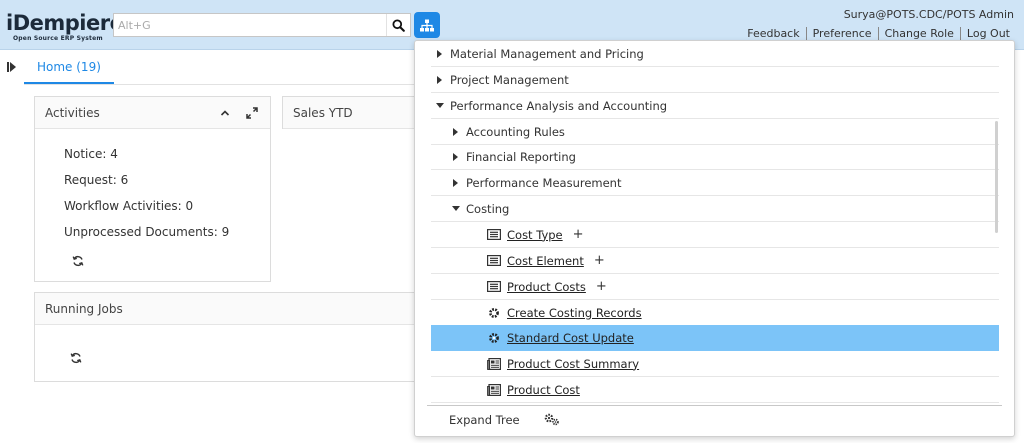 Image resolution: width=1024 pixels, height=443 pixels. I want to click on global-search, so click(262, 25).